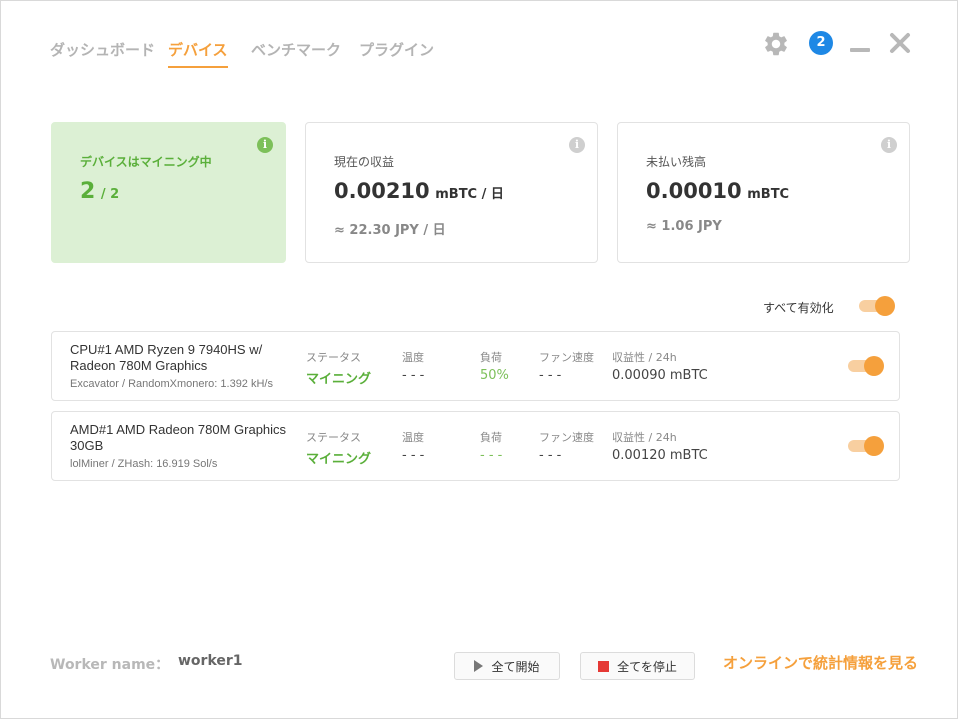 This screenshot has height=719, width=958. I want to click on device-algorithm: Excavator / RandomXmonero: 1.392 kH/s, so click(171, 384).